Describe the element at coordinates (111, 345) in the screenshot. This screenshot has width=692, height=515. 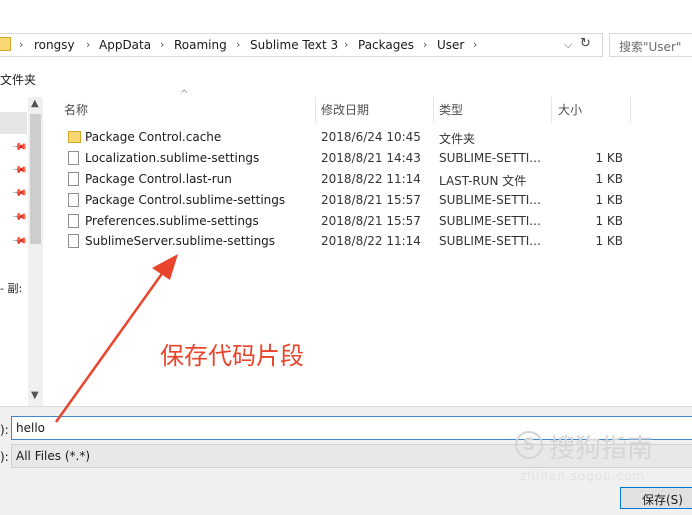
I see `annotation-arrow-line` at that location.